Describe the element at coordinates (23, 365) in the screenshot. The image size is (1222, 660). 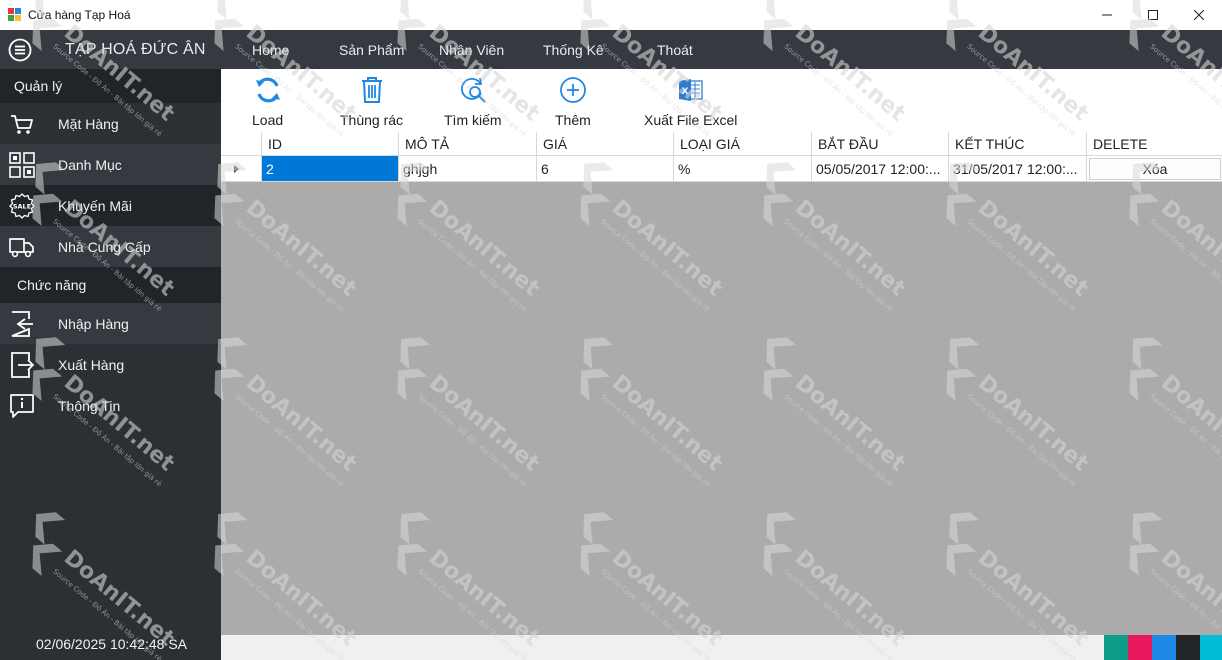
I see `sign-out-icon` at that location.